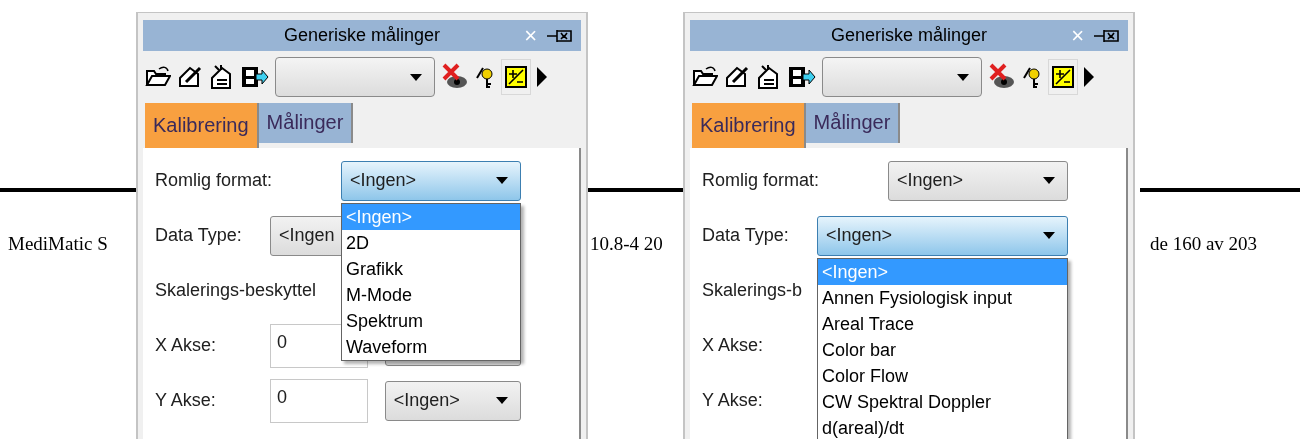 The image size is (1311, 439). Describe the element at coordinates (236, 290) in the screenshot. I see `field-label: Skalerings-beskyttel` at that location.